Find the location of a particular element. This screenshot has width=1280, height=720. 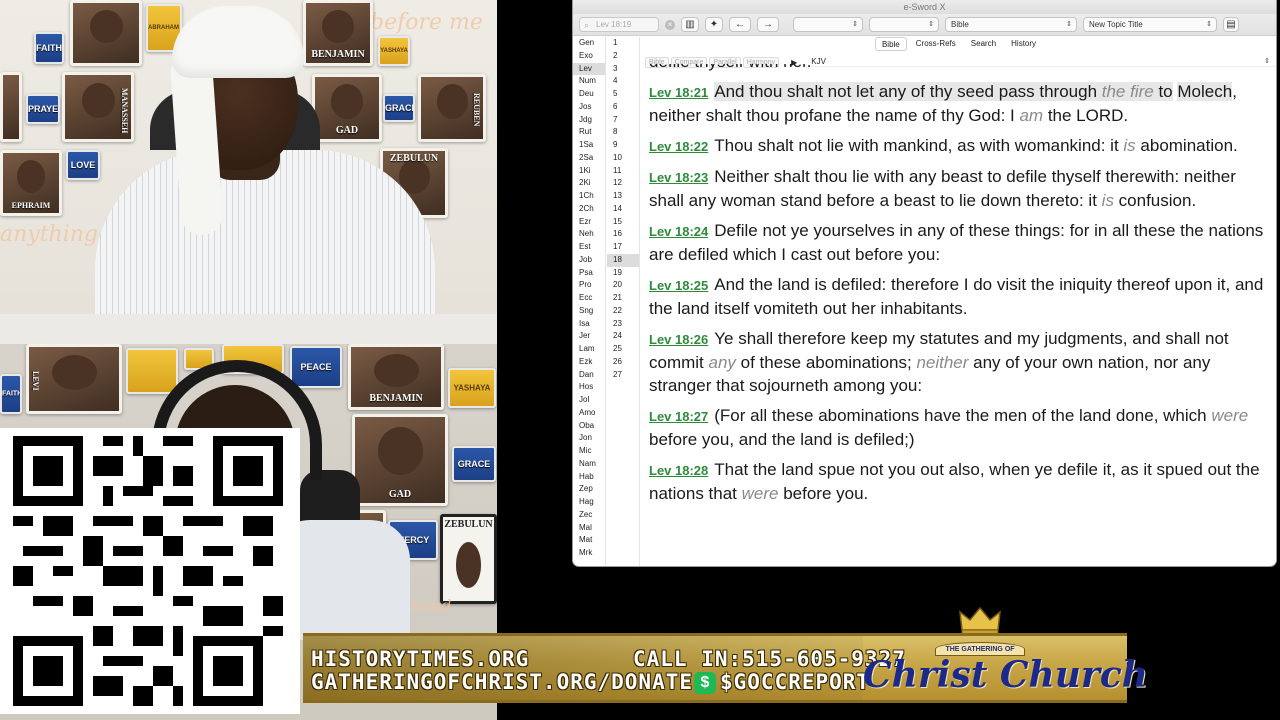

book-item: Zec is located at coordinates (589, 515).